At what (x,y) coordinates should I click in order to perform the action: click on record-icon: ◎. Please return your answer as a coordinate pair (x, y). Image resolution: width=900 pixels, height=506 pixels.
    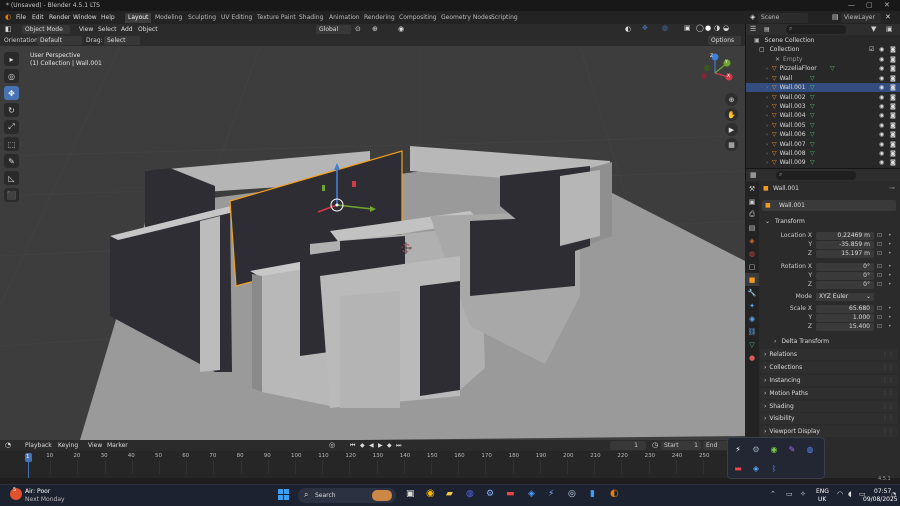
    Looking at the image, I should click on (332, 445).